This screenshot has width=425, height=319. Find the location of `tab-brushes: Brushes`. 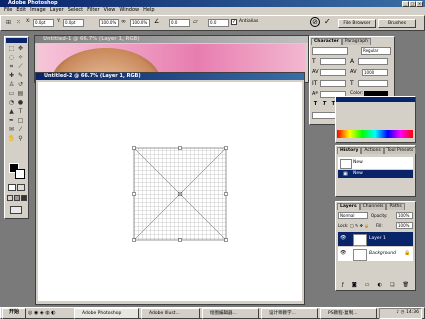

tab-brushes: Brushes is located at coordinates (397, 23).